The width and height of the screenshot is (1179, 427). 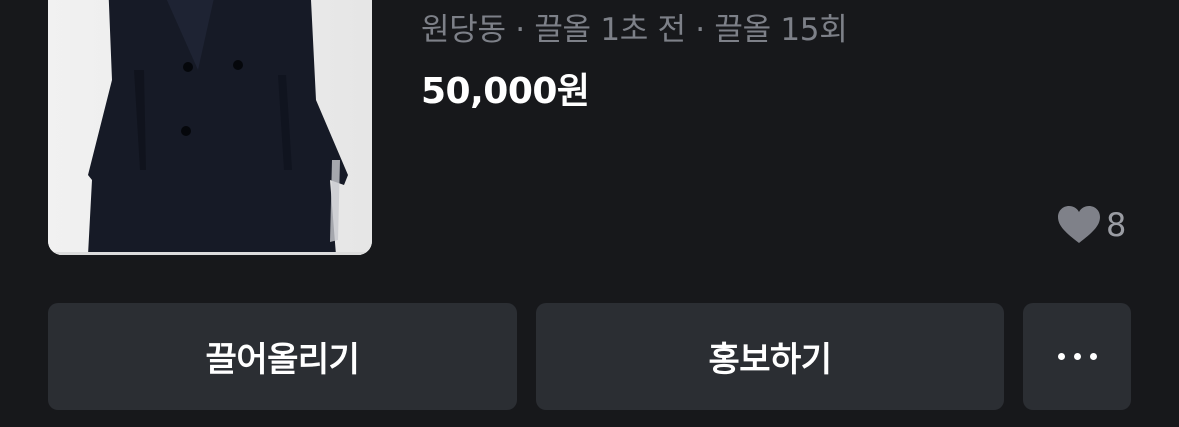 I want to click on like-count: 8, so click(x=1116, y=225).